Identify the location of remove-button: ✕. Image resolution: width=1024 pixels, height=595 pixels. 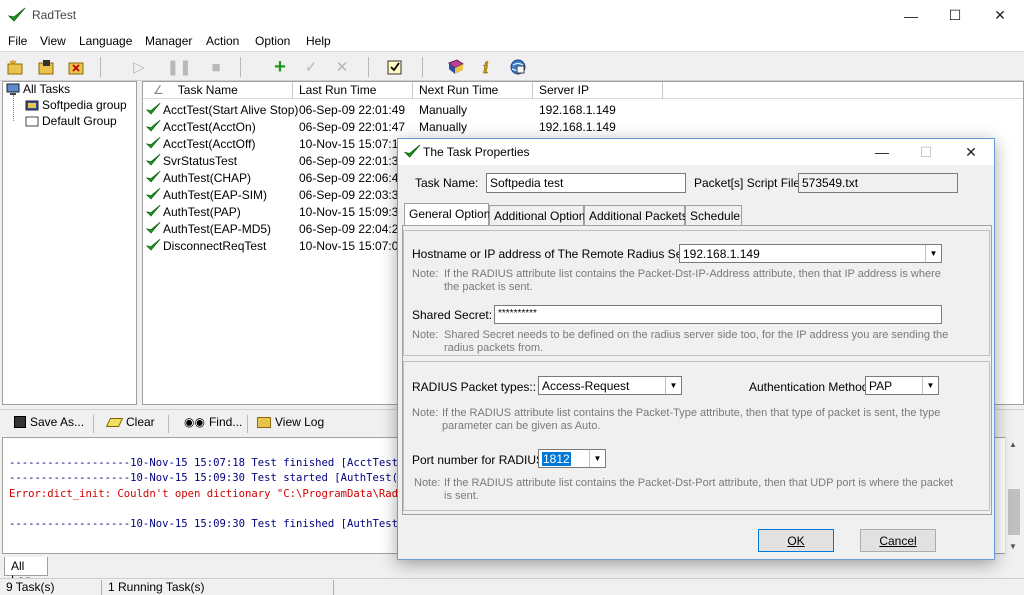
(342, 67).